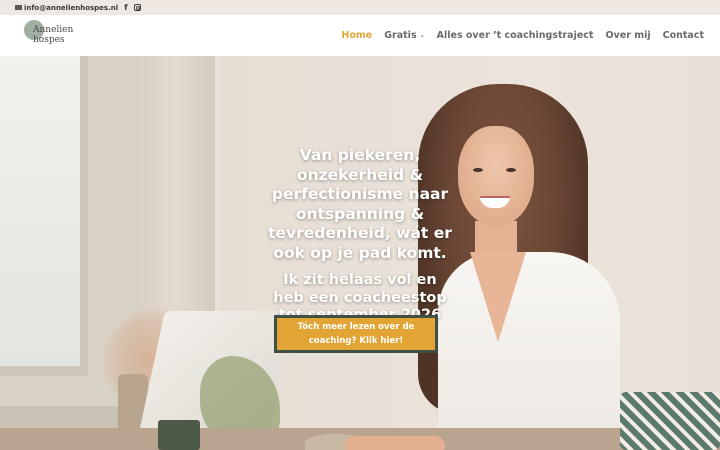 The width and height of the screenshot is (720, 450). What do you see at coordinates (511, 170) in the screenshot?
I see `woman-eye-right` at bounding box center [511, 170].